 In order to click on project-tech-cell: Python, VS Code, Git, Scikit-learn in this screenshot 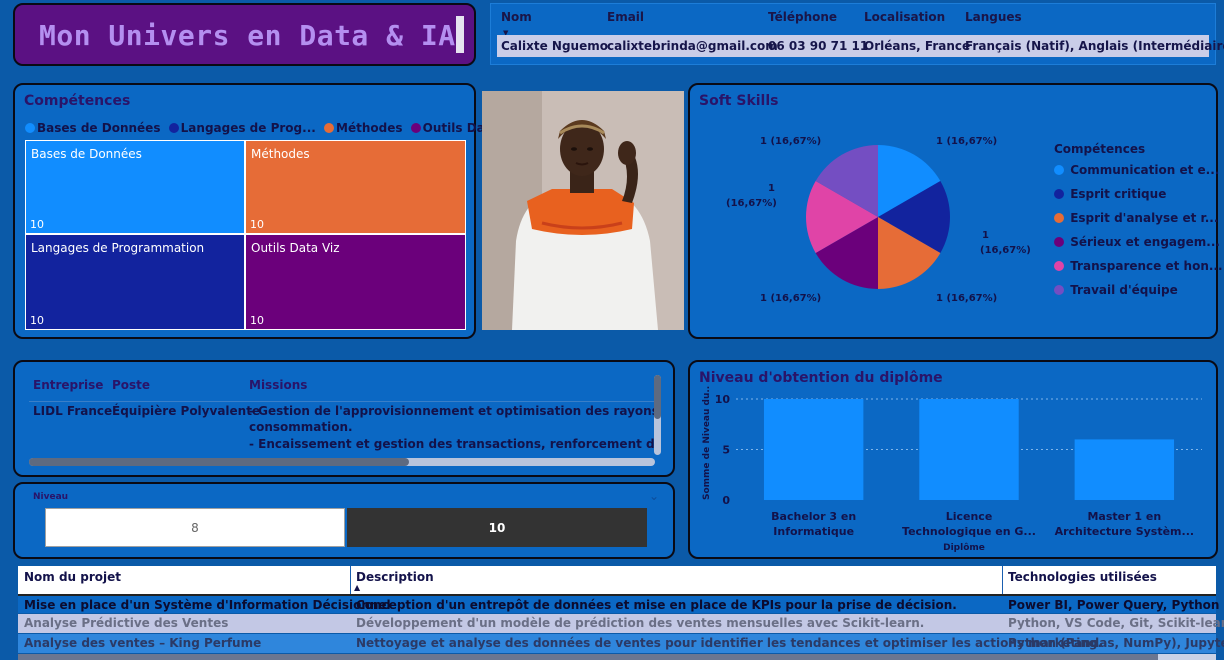, I will do `click(1116, 623)`.